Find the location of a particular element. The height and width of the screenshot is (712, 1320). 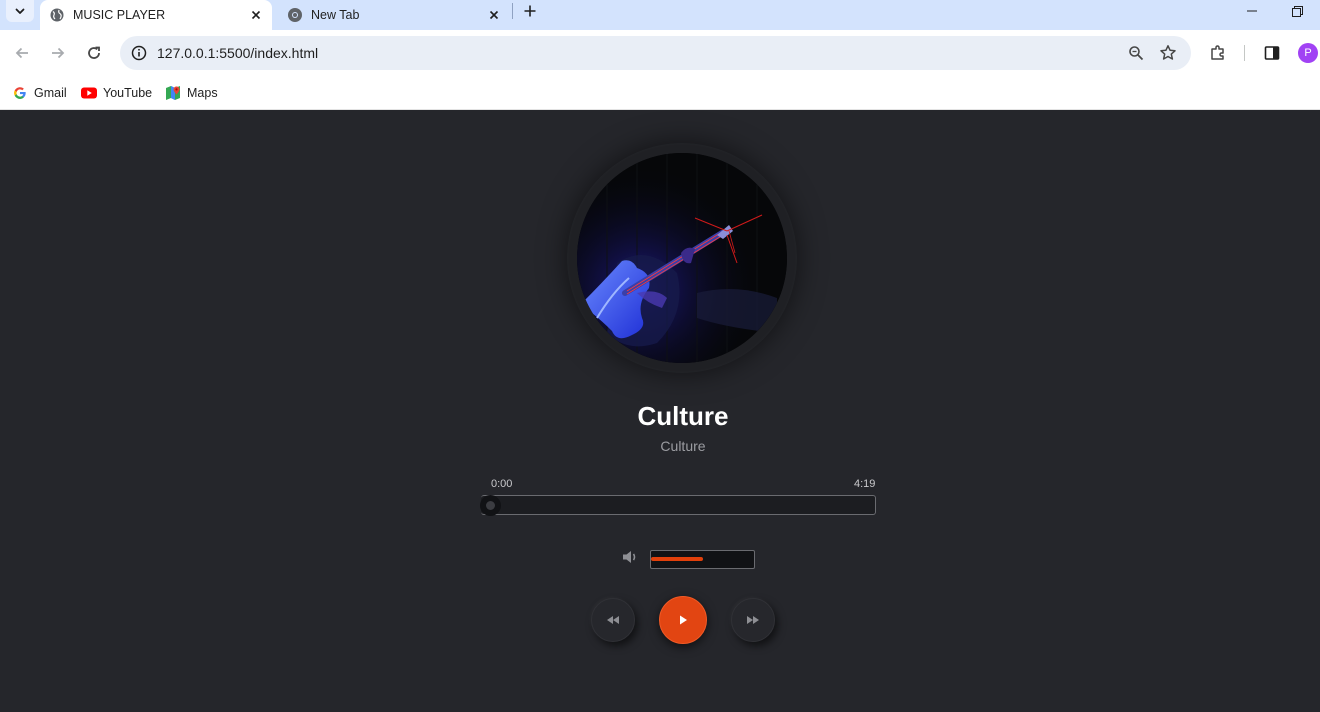

arrow-left-icon is located at coordinates (21, 53).